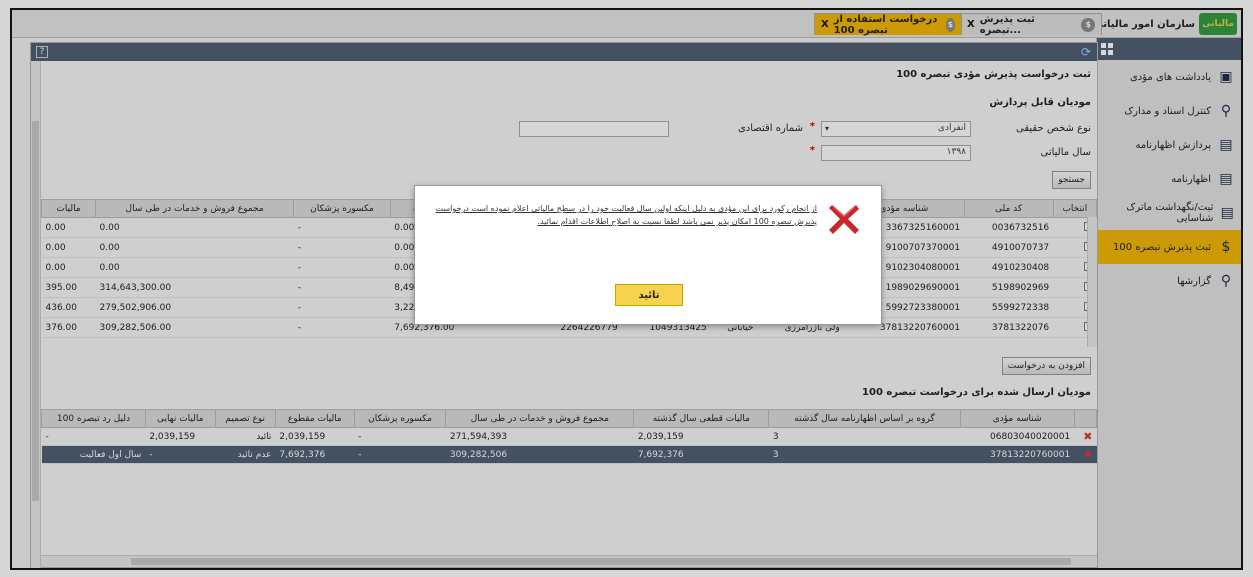  I want to click on error-x-icon, so click(844, 219).